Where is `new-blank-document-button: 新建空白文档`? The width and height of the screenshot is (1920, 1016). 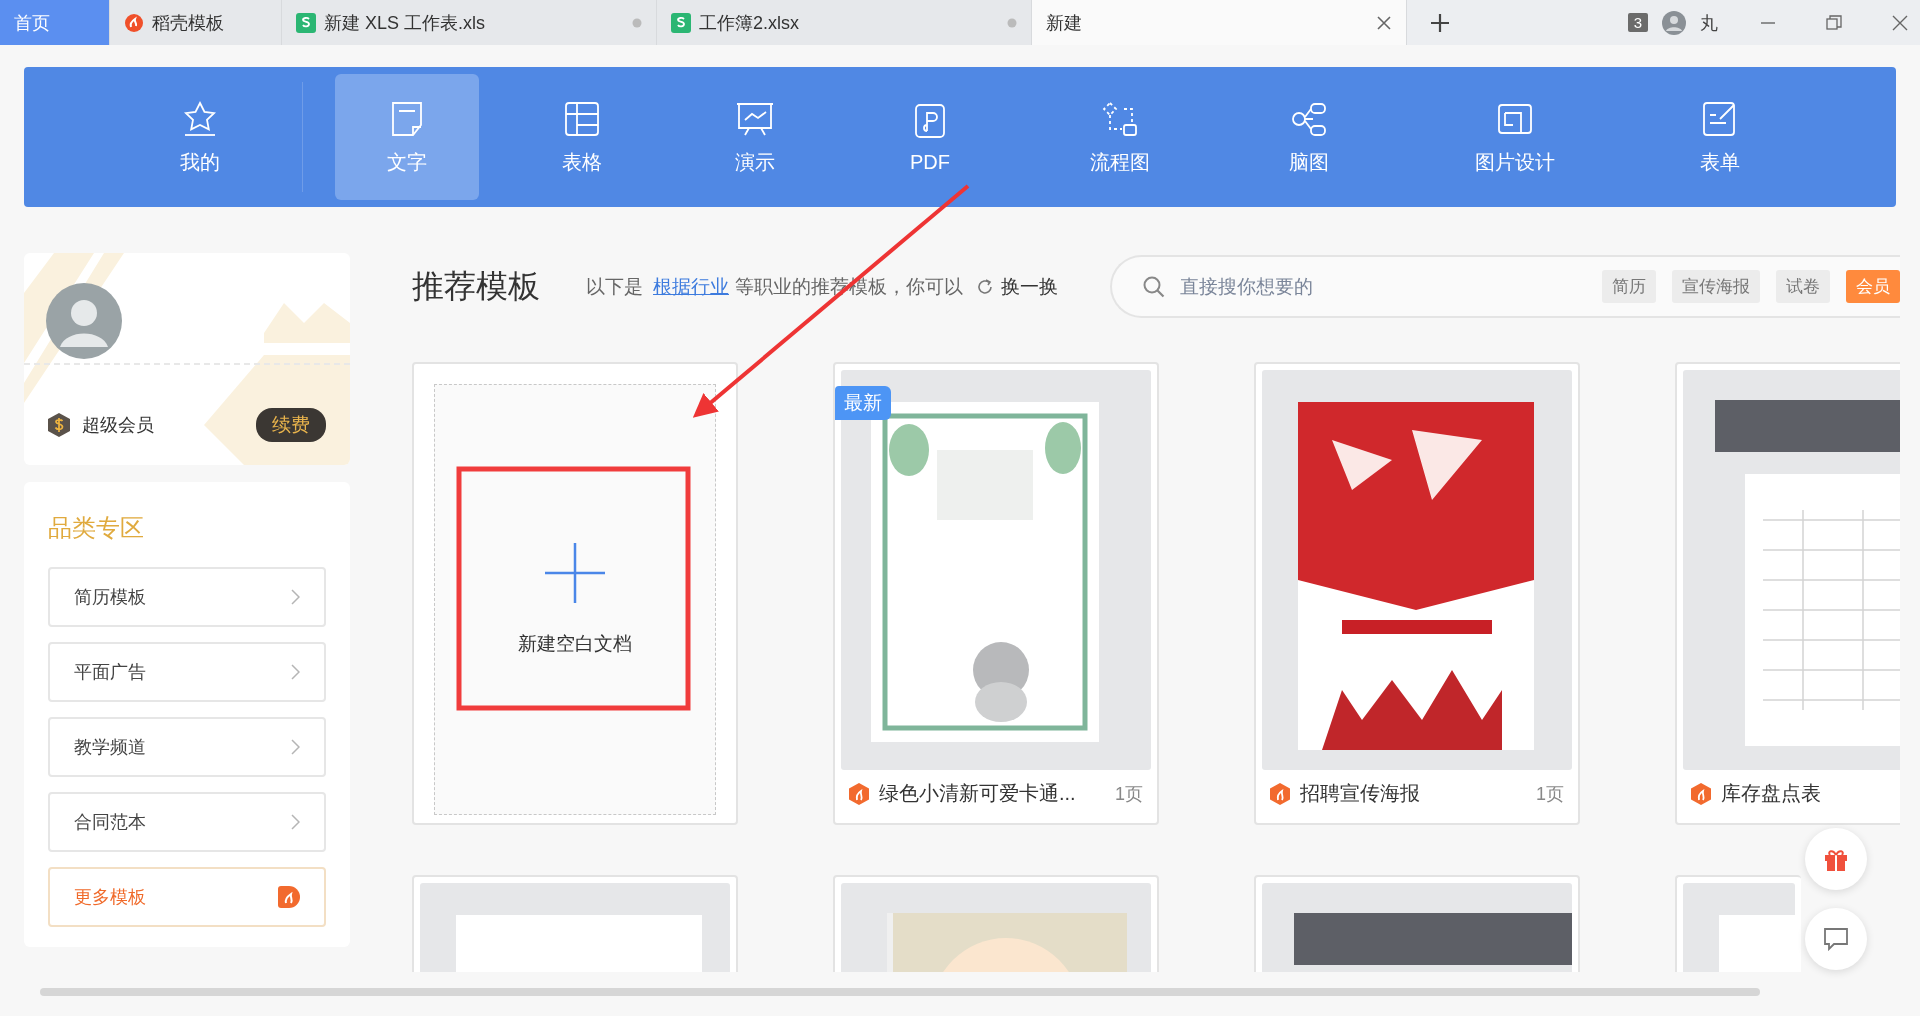
new-blank-document-button: 新建空白文档 is located at coordinates (575, 599).